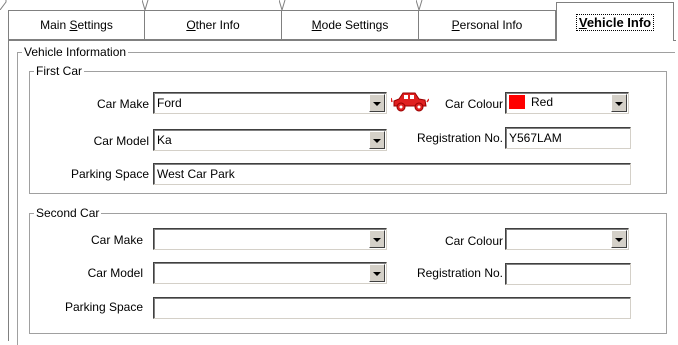  What do you see at coordinates (75, 52) in the screenshot?
I see `vehicle-information-legend: Vehicle Information` at bounding box center [75, 52].